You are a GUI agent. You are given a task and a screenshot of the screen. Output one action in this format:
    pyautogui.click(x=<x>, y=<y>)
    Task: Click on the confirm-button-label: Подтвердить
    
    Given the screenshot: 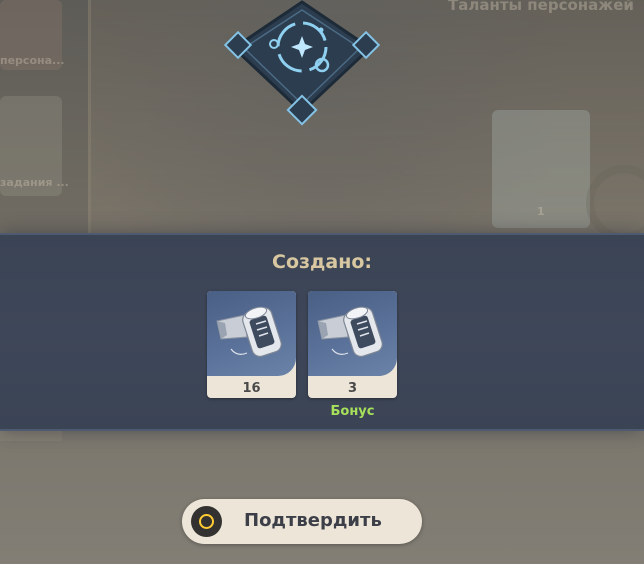 What is the action you would take?
    pyautogui.click(x=313, y=520)
    